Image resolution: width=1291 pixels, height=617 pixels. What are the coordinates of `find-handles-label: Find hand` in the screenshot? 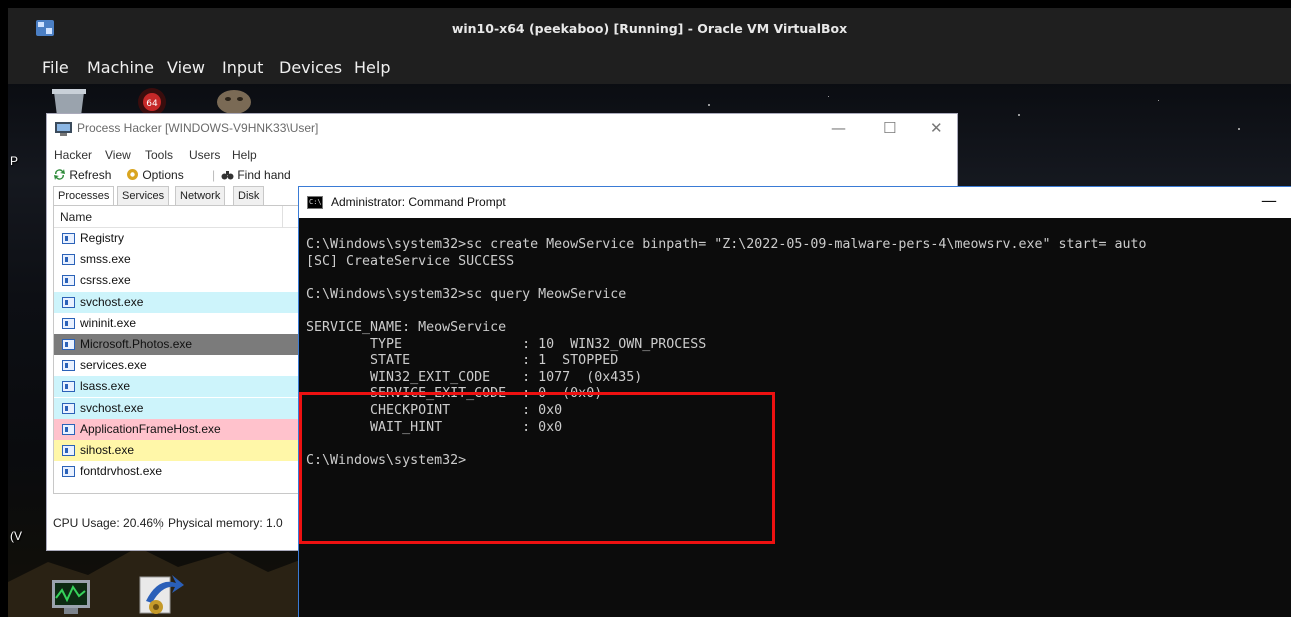 It's located at (264, 175).